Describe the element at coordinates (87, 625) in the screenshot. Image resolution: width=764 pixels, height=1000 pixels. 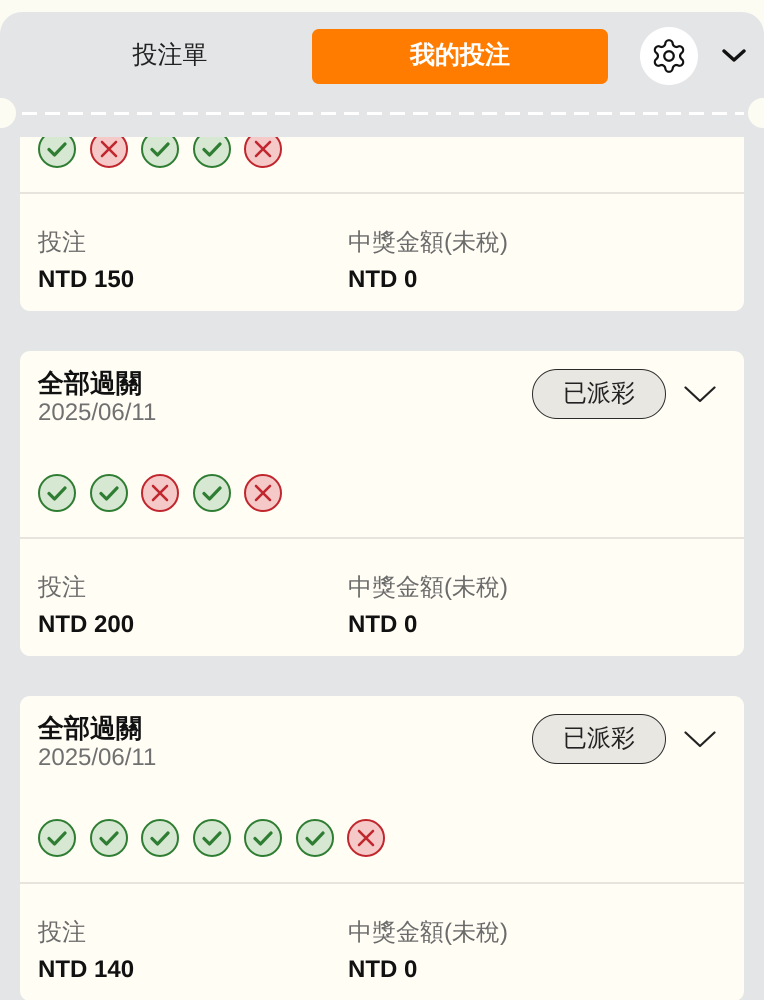
I see `stake-amount: NTD 200` at that location.